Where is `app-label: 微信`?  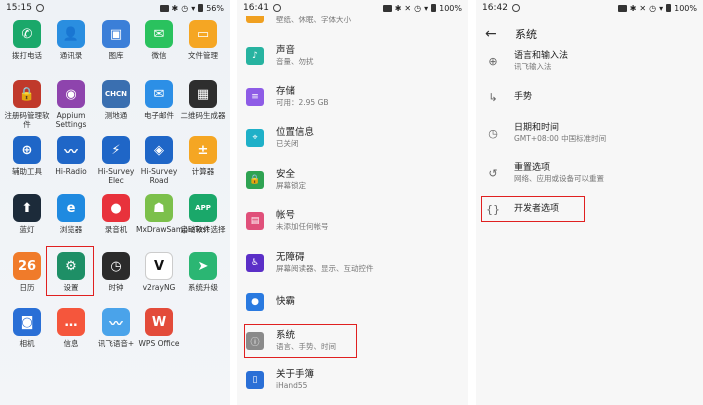 app-label: 微信 is located at coordinates (159, 55).